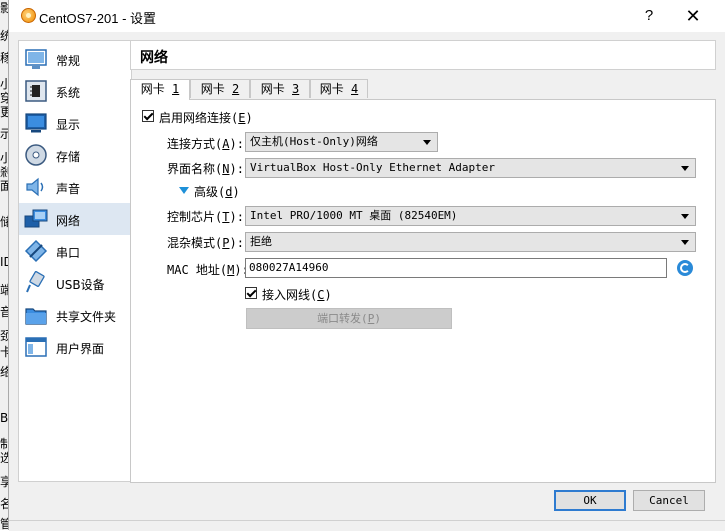 Image resolution: width=725 pixels, height=531 pixels. I want to click on serial-icon, so click(36, 251).